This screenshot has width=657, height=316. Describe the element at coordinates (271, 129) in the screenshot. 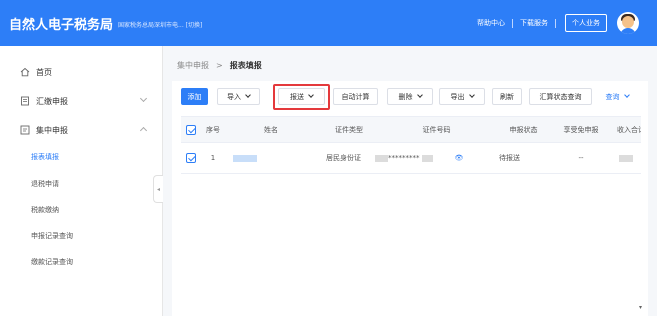

I see `column-header: 姓名` at that location.